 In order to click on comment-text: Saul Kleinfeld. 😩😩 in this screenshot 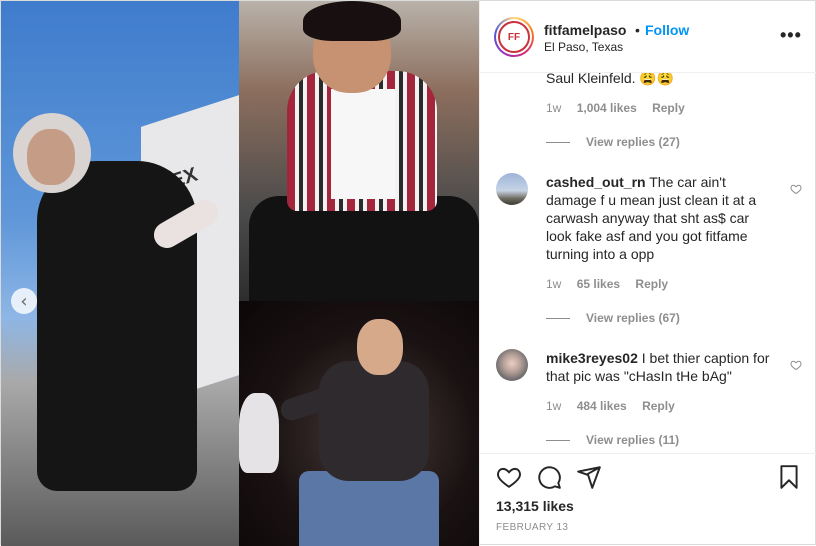, I will do `click(610, 79)`.